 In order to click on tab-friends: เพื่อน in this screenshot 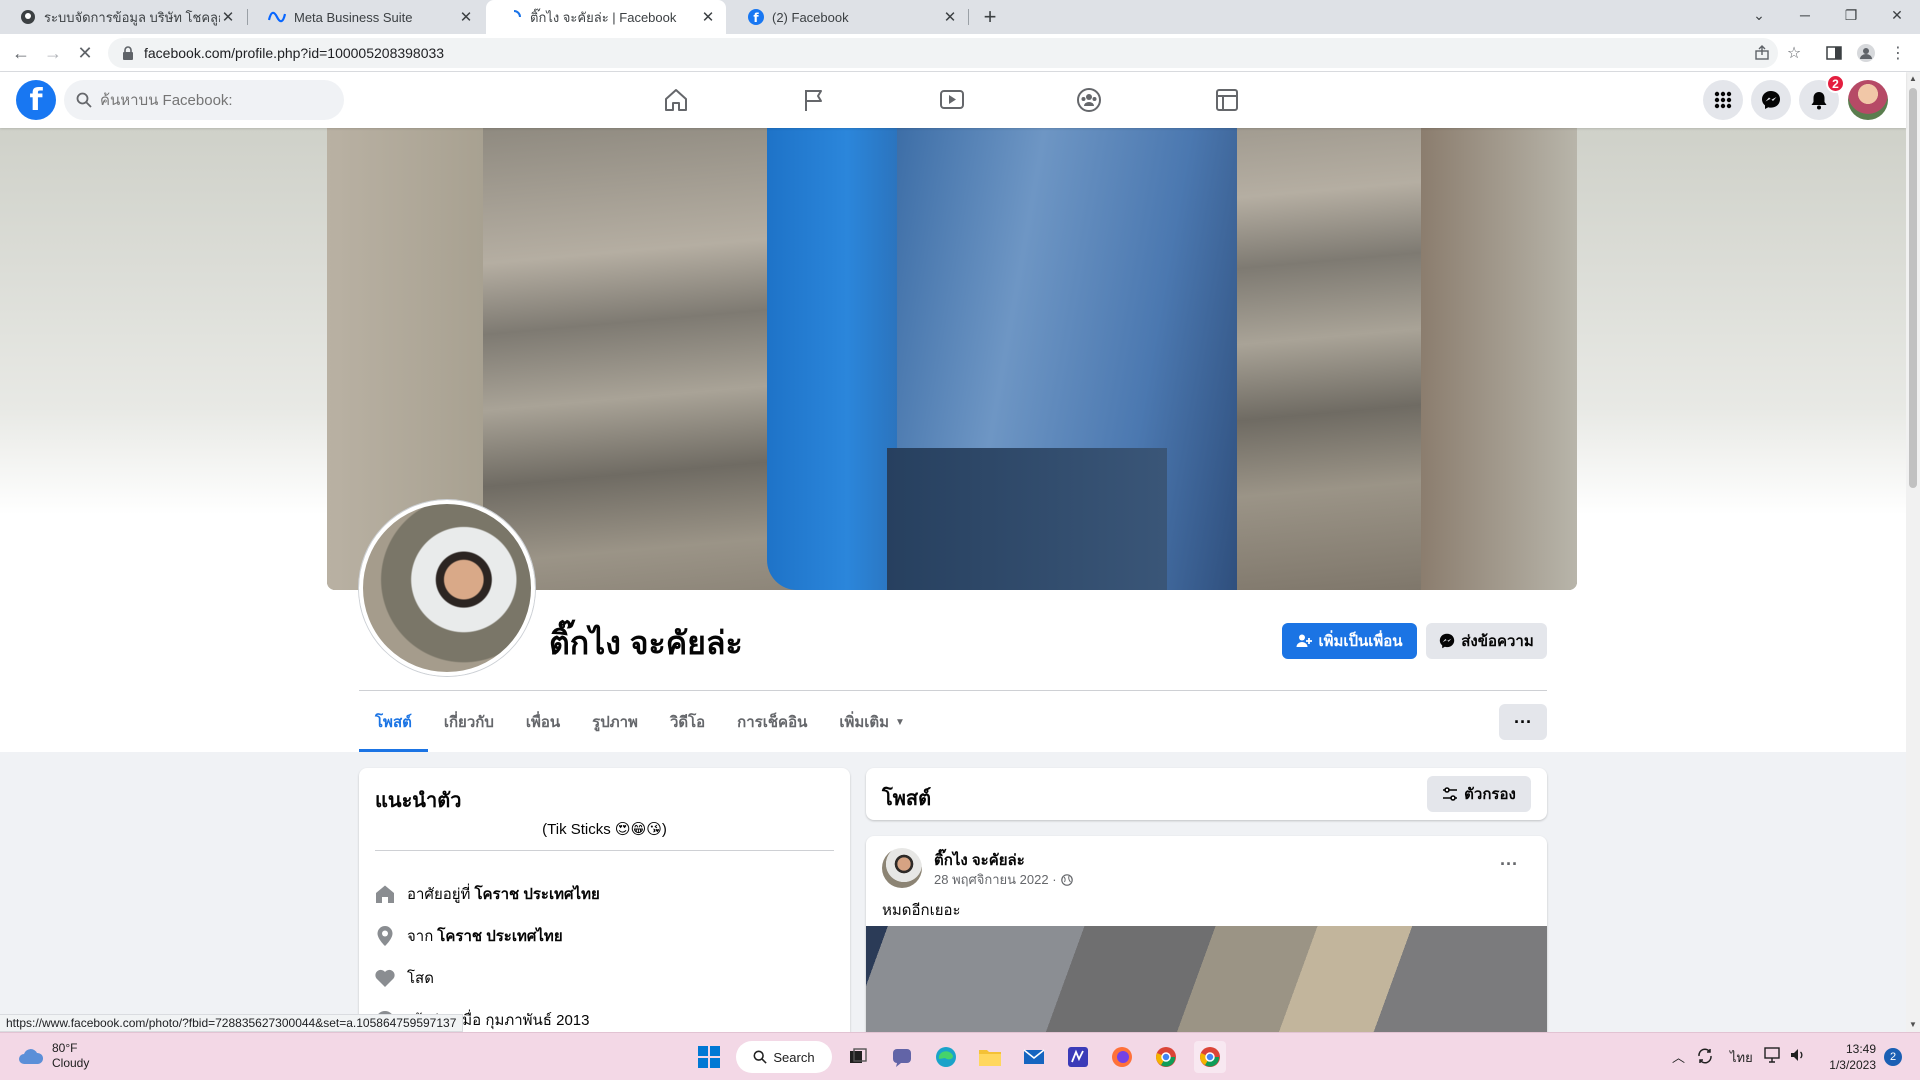, I will do `click(543, 722)`.